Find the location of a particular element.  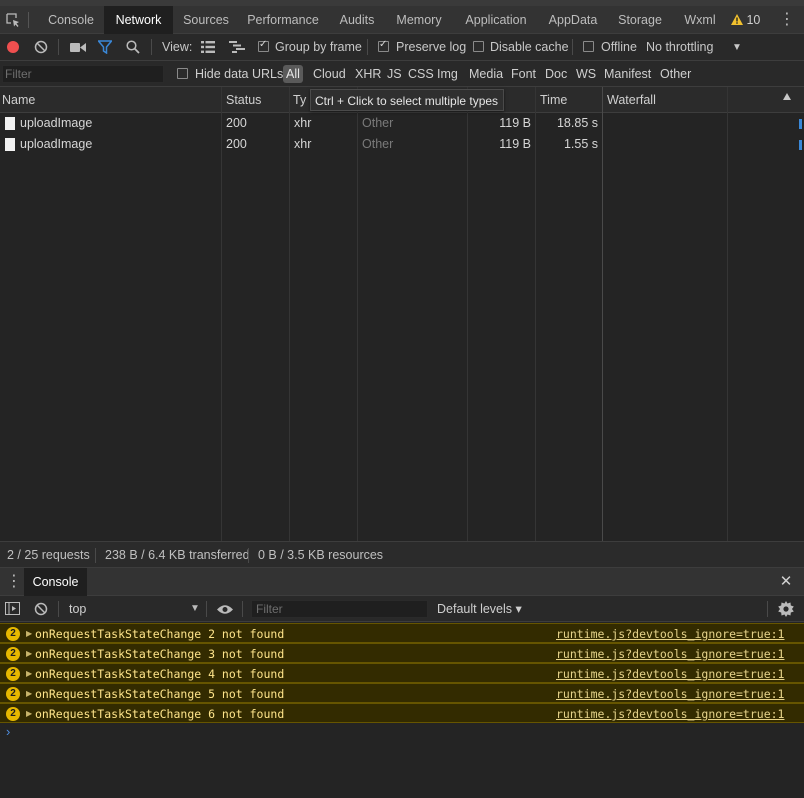

inspect-element-icon is located at coordinates (13, 20).